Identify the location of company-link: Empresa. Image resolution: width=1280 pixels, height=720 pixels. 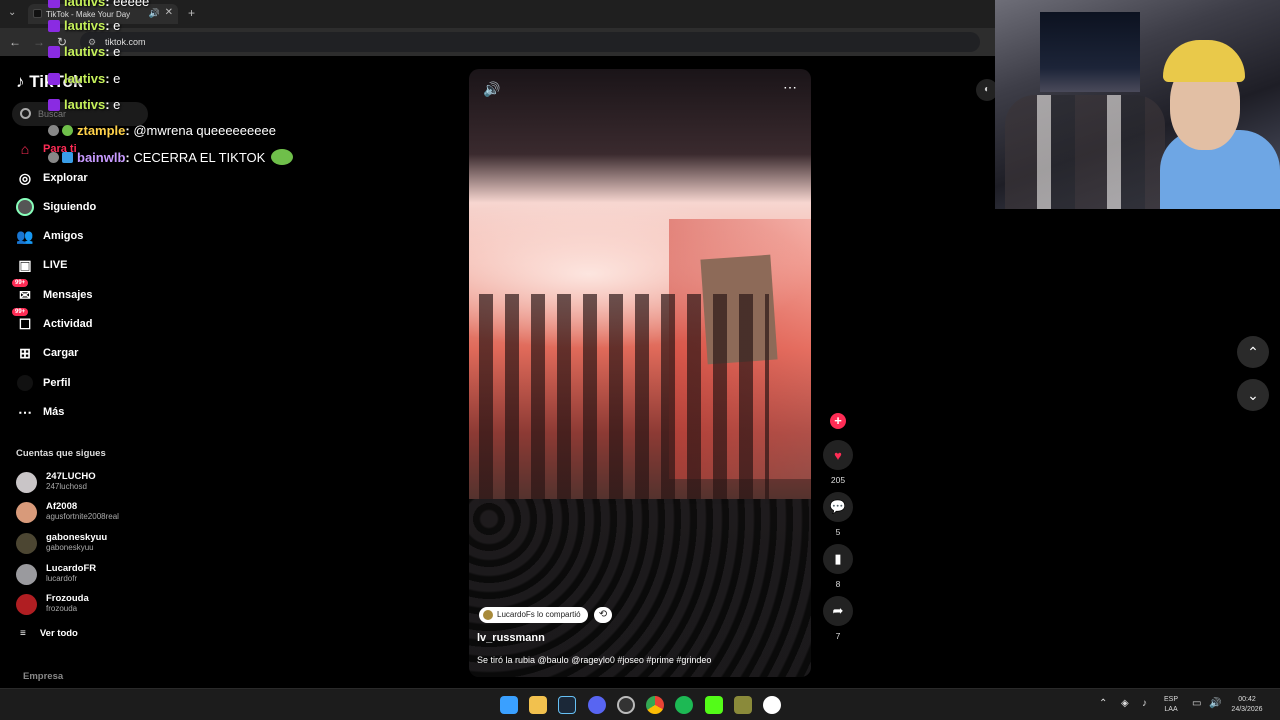
(43, 676).